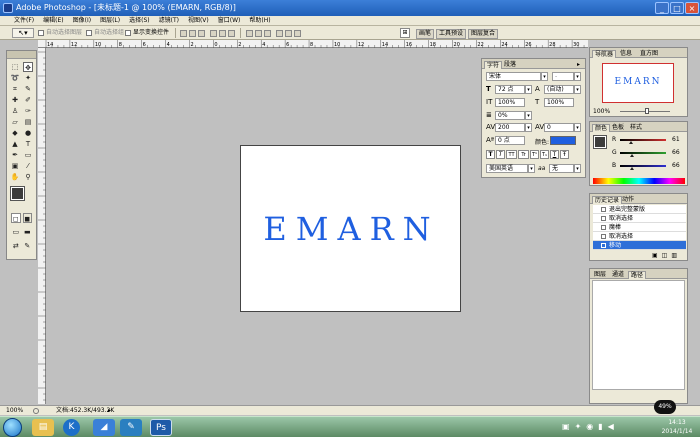  Describe the element at coordinates (267, 33) in the screenshot. I see `distribute-bottom-icon` at that location.